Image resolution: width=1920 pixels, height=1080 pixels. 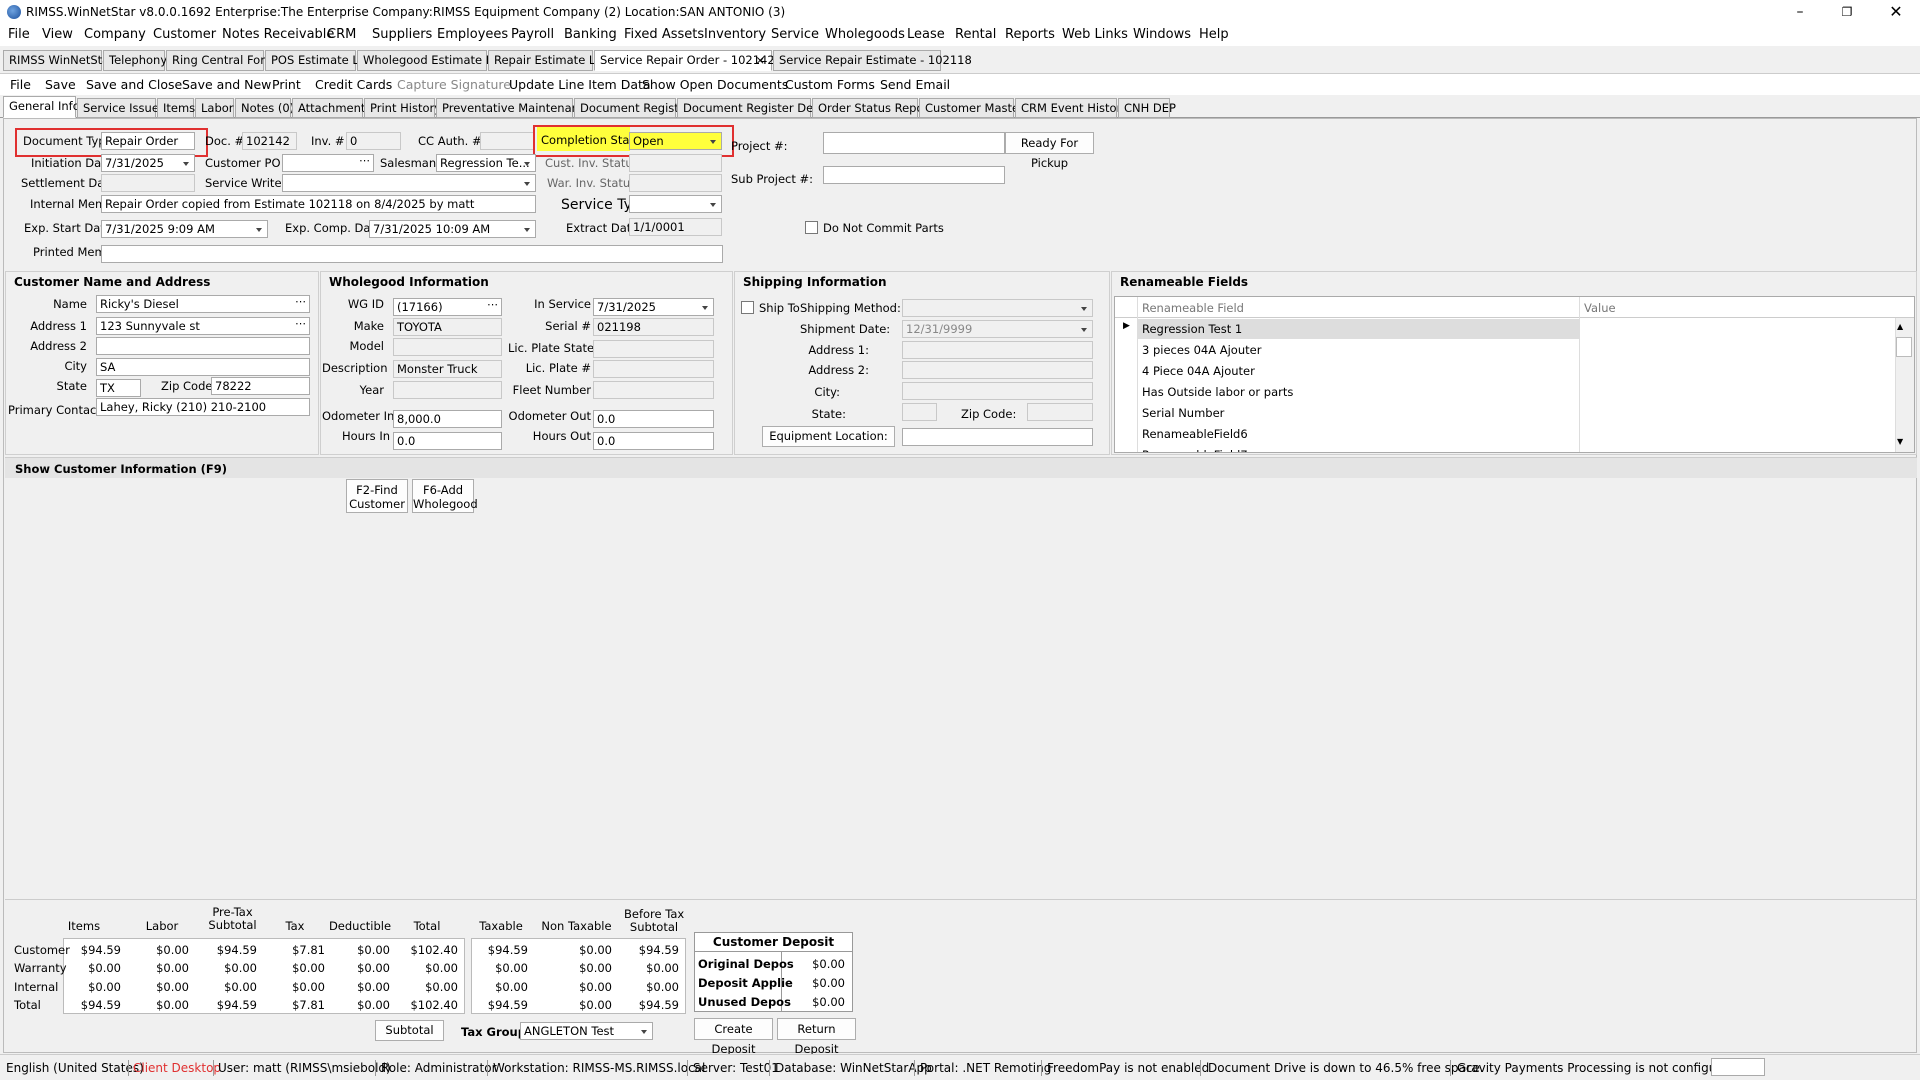 I want to click on initiation-date-field: 7/31/2025, so click(x=148, y=163).